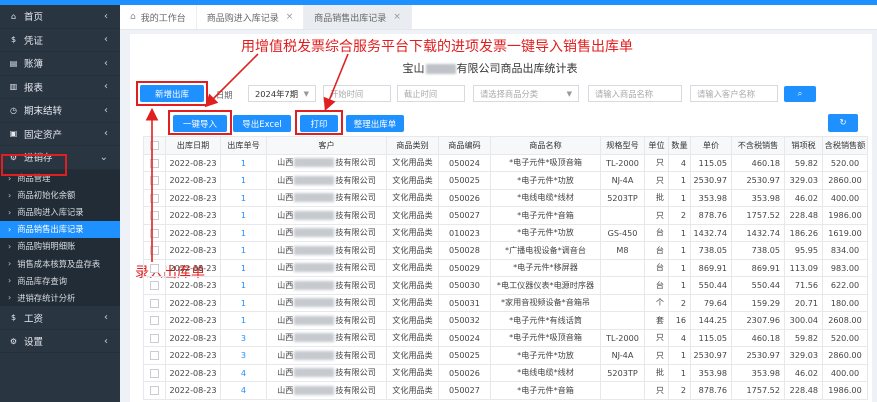 The height and width of the screenshot is (402, 877). What do you see at coordinates (247, 157) in the screenshot?
I see `annotation-arrows` at bounding box center [247, 157].